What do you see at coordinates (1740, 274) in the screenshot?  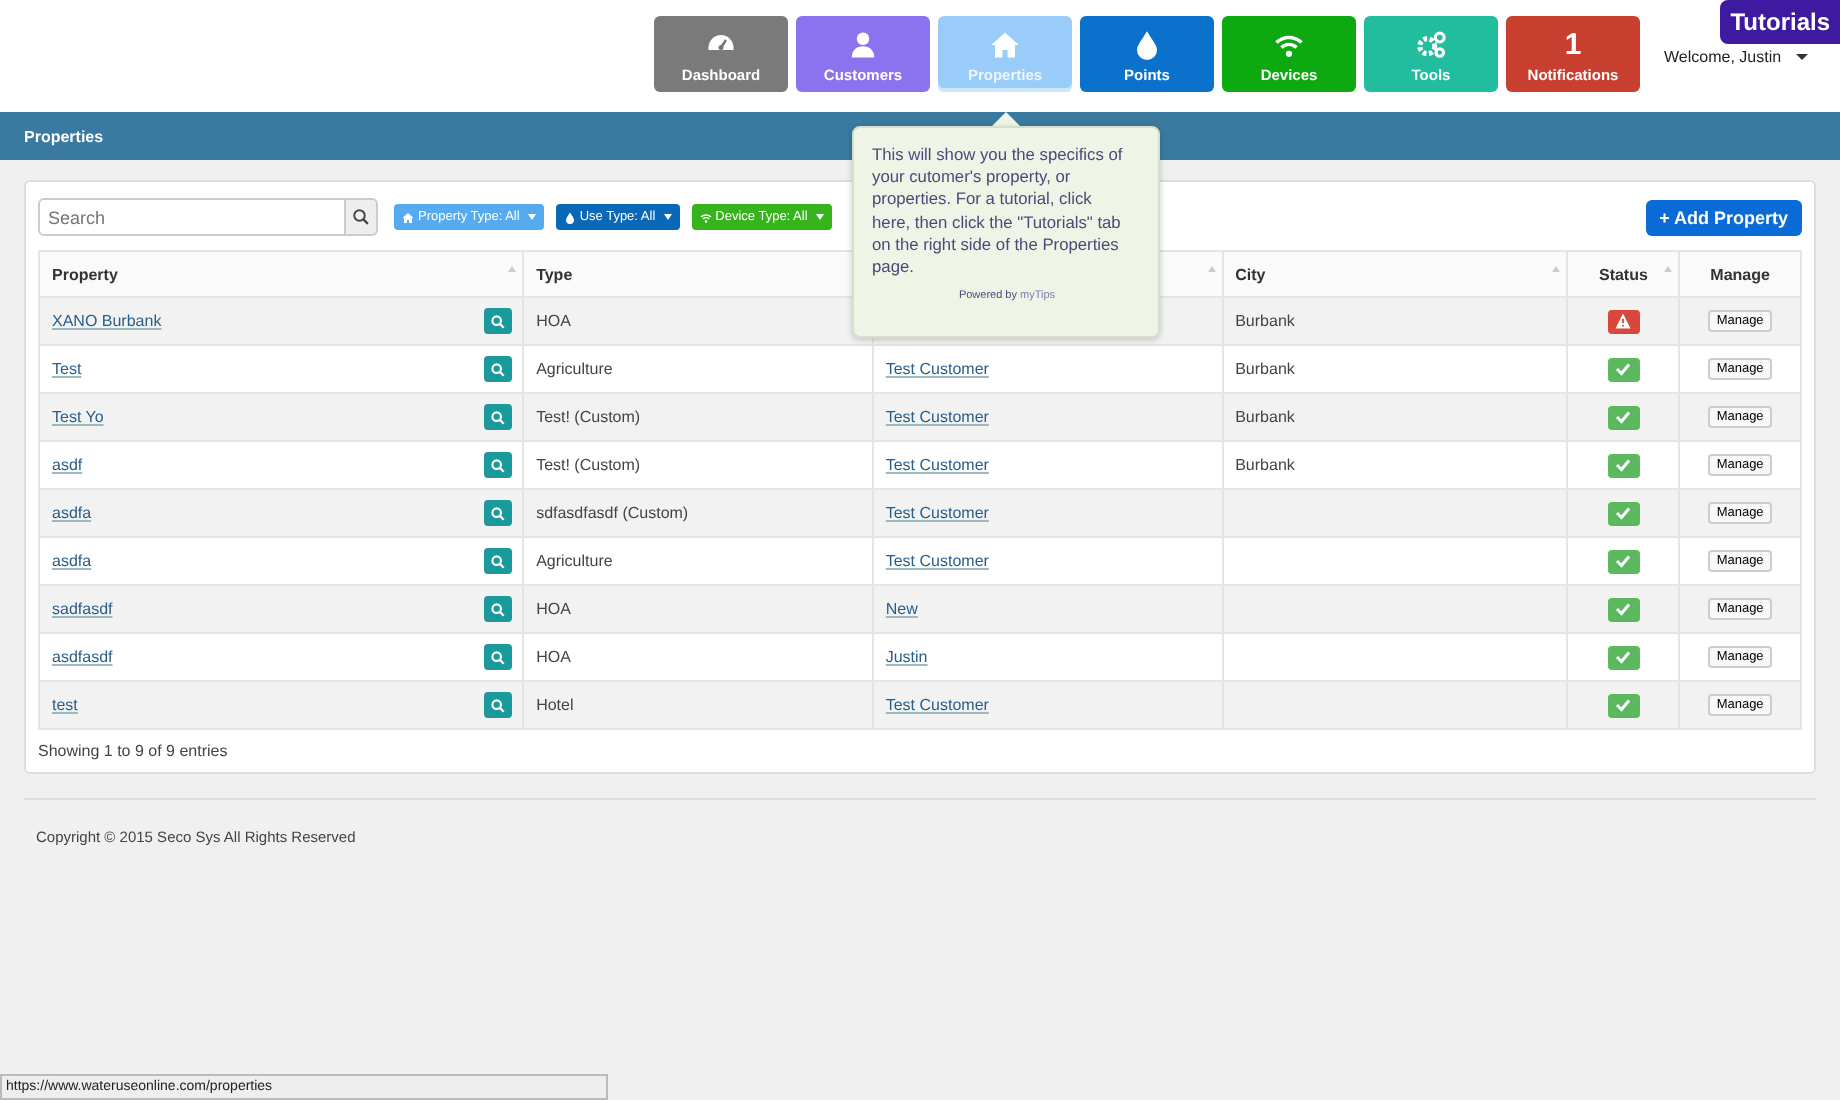 I see `column-header: Manage` at bounding box center [1740, 274].